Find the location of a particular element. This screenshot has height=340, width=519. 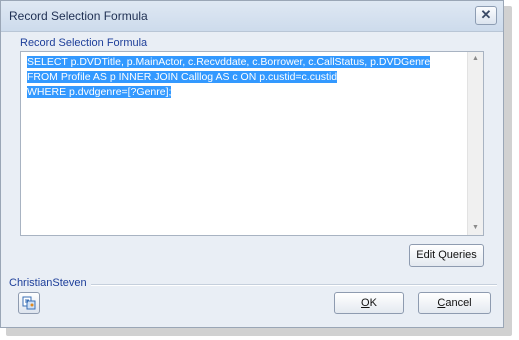

brand-label: ChristianSteven is located at coordinates (48, 283).